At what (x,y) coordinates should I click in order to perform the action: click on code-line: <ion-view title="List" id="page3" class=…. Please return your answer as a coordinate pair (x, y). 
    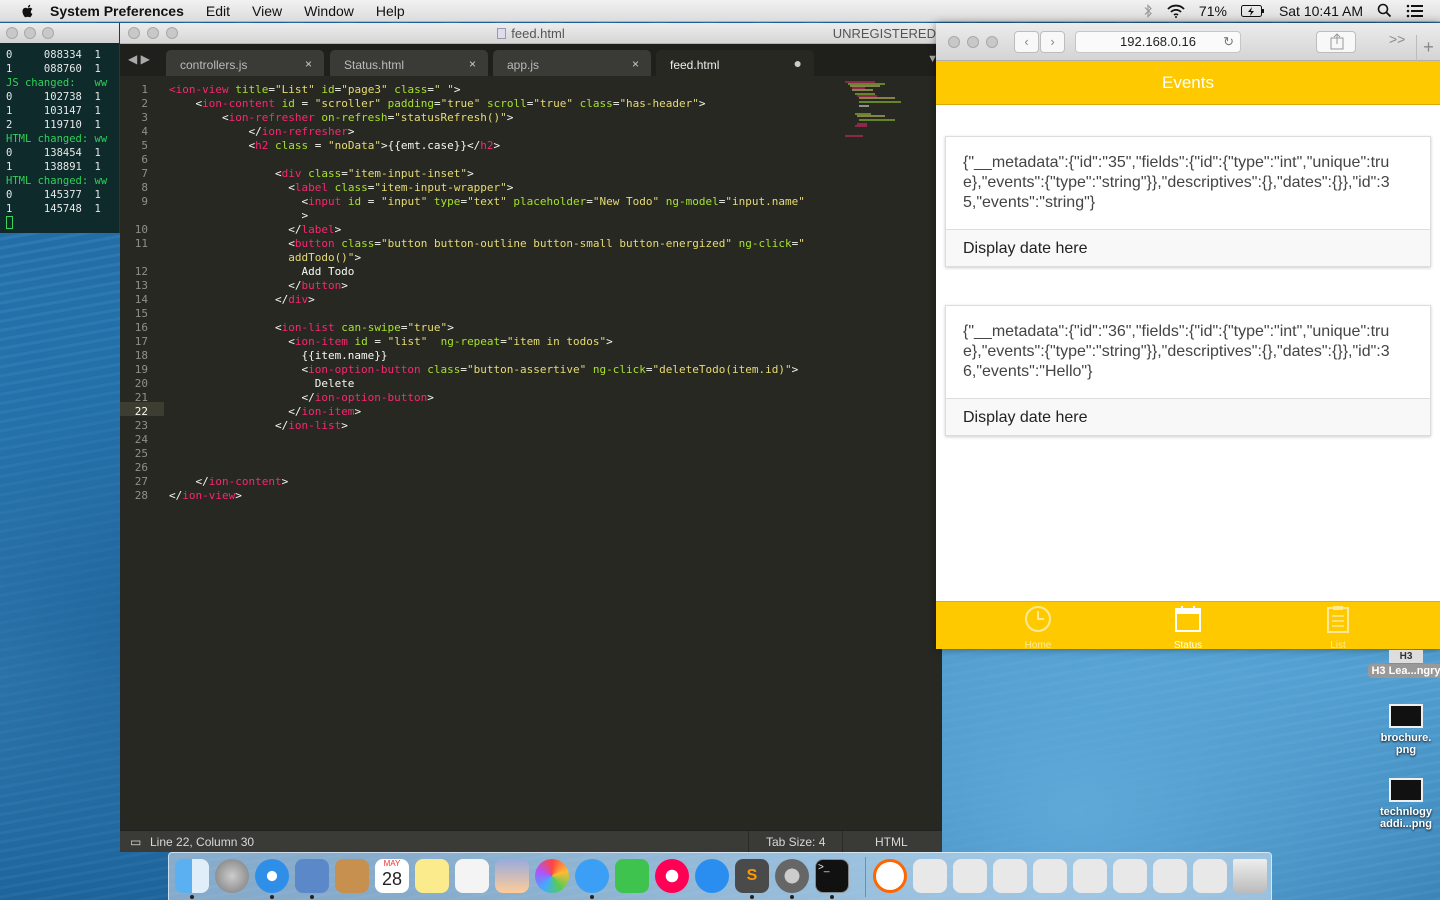
    Looking at the image, I should click on (314, 90).